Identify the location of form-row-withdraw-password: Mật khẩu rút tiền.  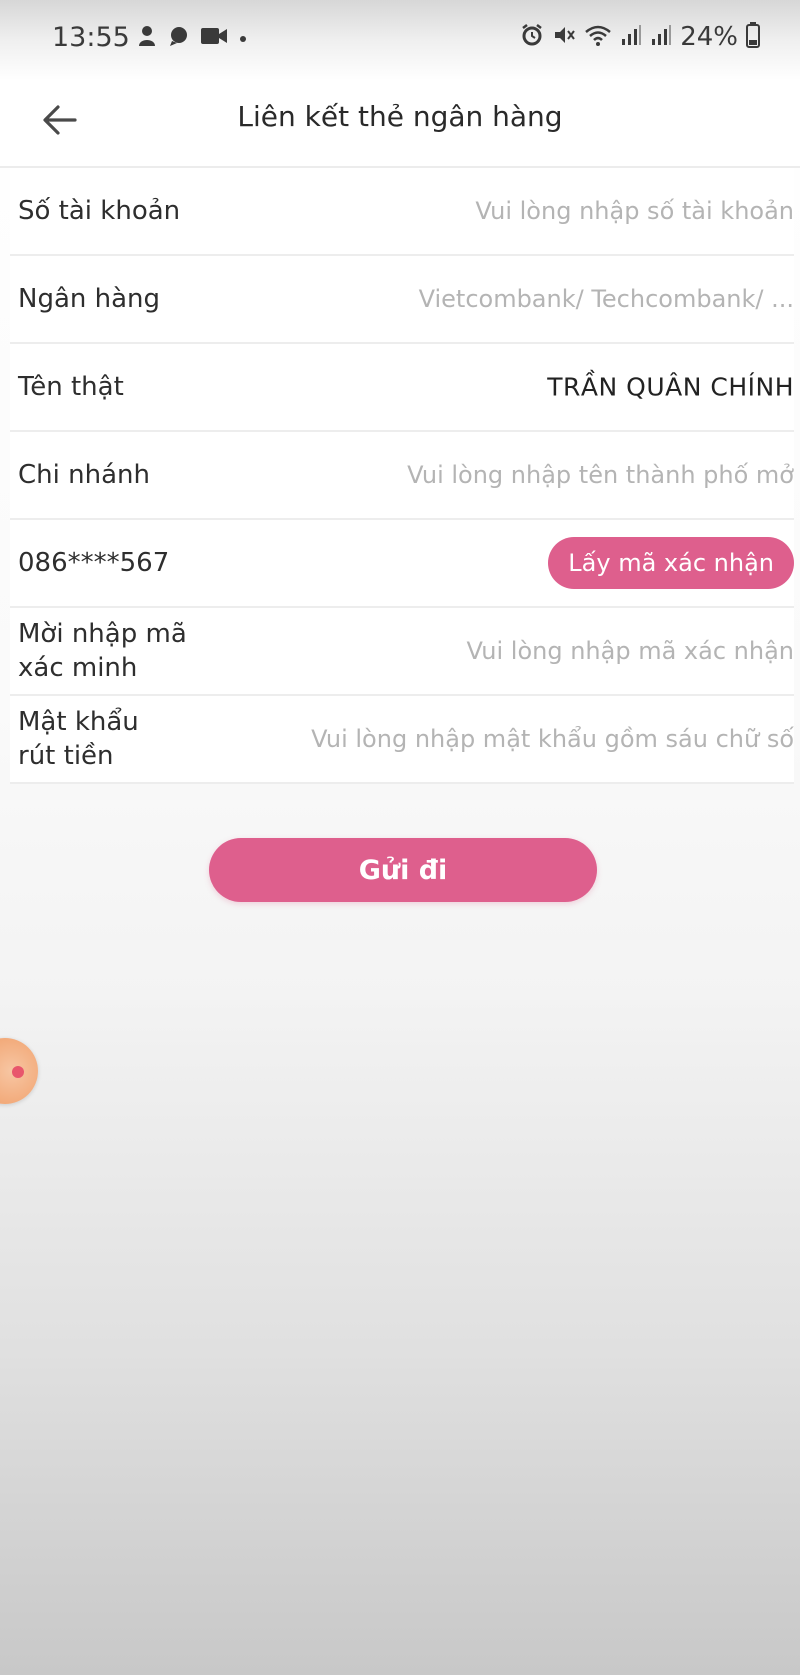
(402, 740).